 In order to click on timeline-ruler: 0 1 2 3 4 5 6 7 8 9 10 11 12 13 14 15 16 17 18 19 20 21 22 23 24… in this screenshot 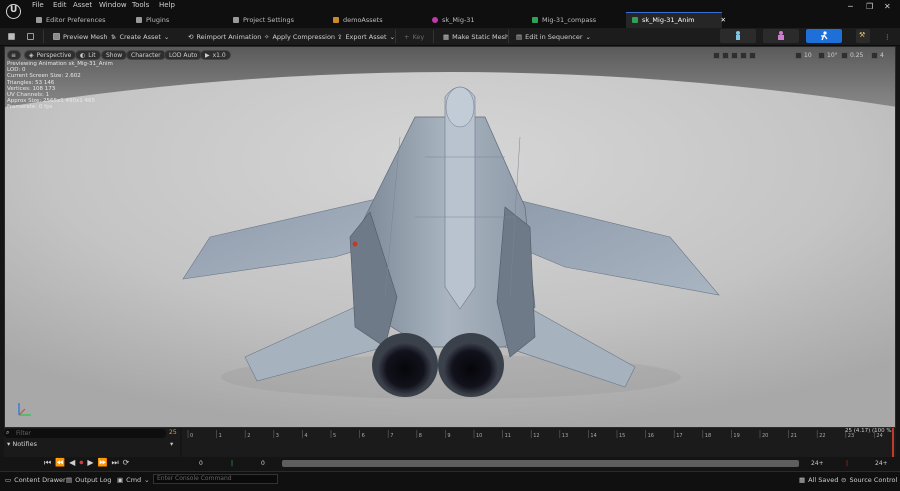, I will do `click(540, 435)`.